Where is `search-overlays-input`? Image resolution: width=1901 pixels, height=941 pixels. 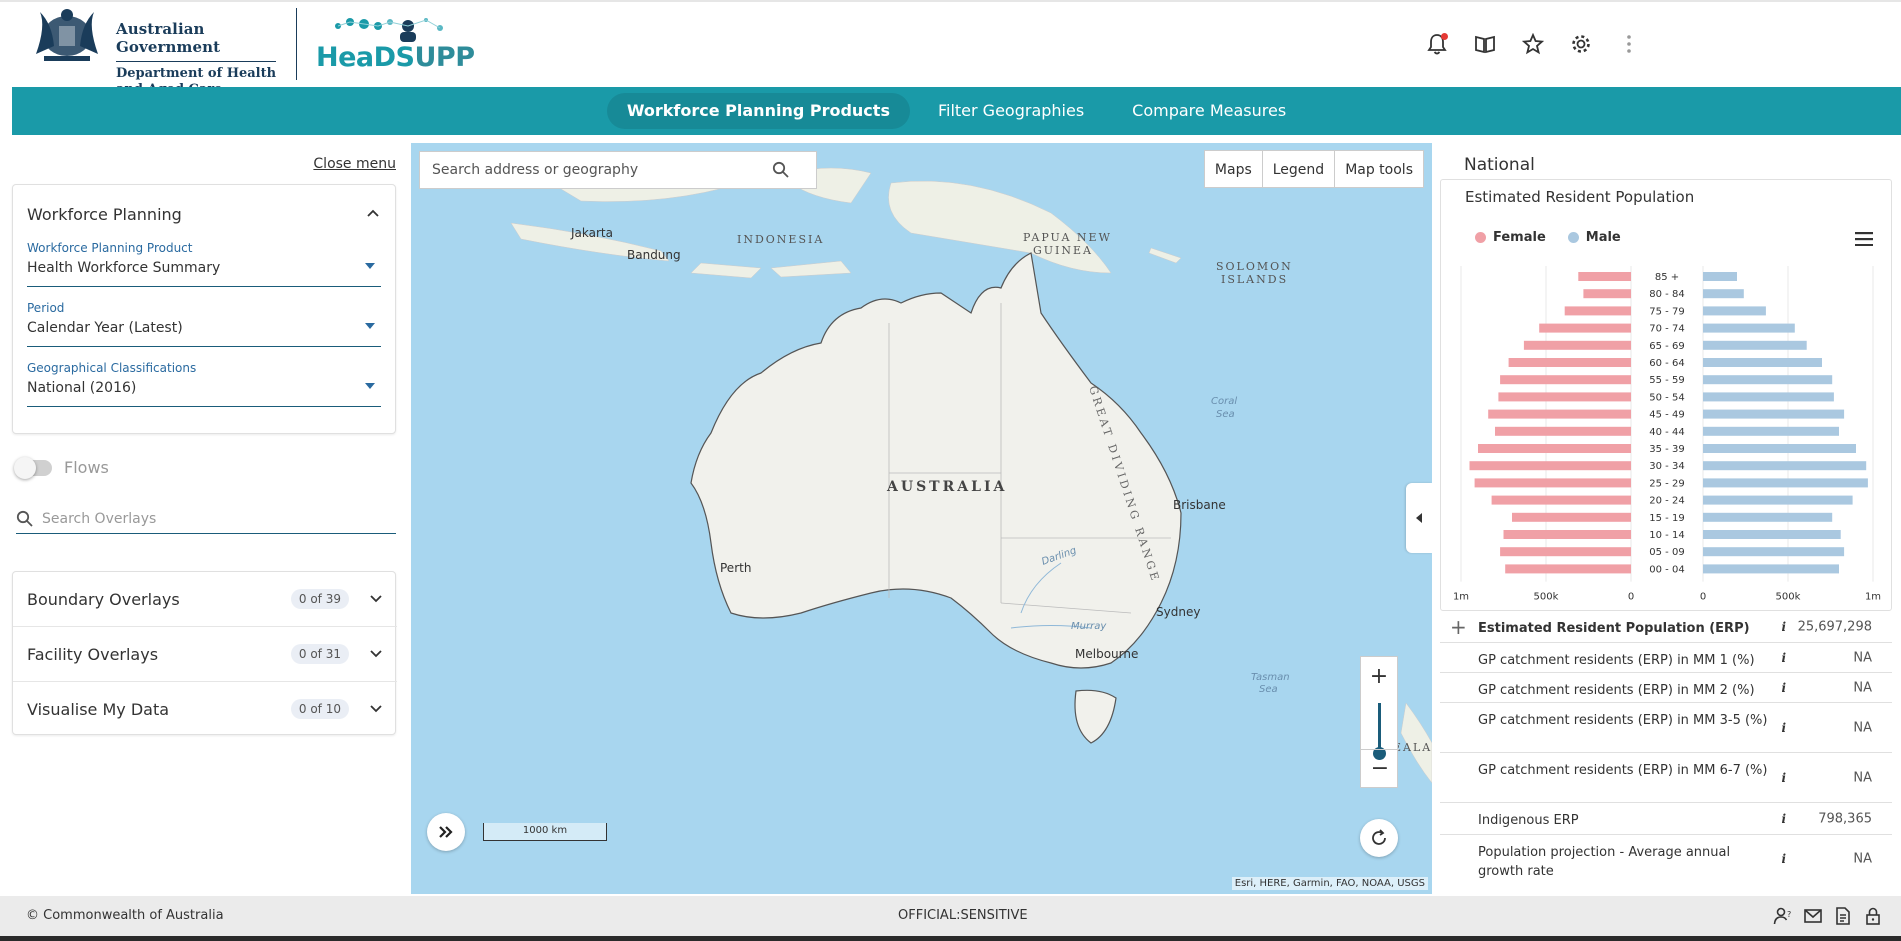 search-overlays-input is located at coordinates (207, 518).